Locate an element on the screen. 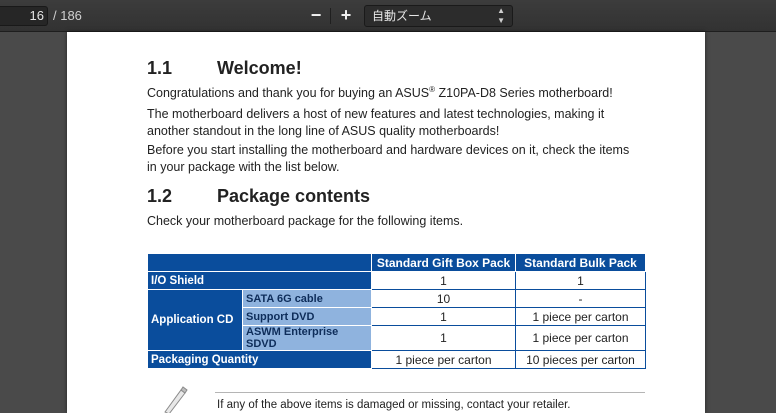 This screenshot has width=776, height=413. row-label-io-shield: I/O Shield is located at coordinates (259, 280).